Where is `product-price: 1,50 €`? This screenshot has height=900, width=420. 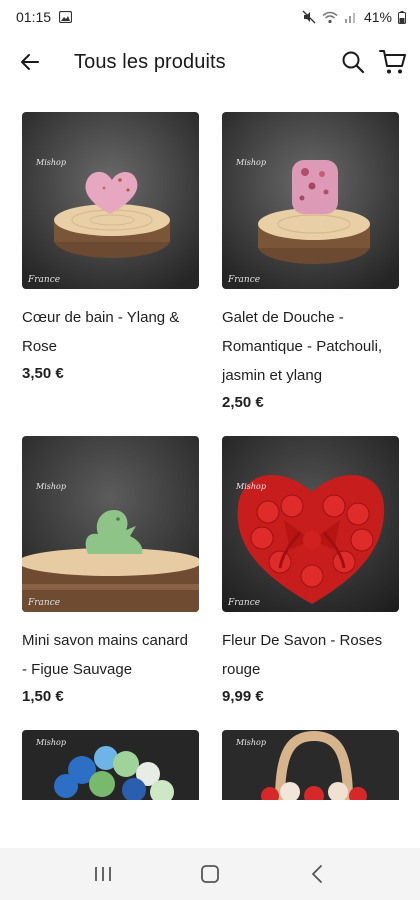 product-price: 1,50 € is located at coordinates (43, 696).